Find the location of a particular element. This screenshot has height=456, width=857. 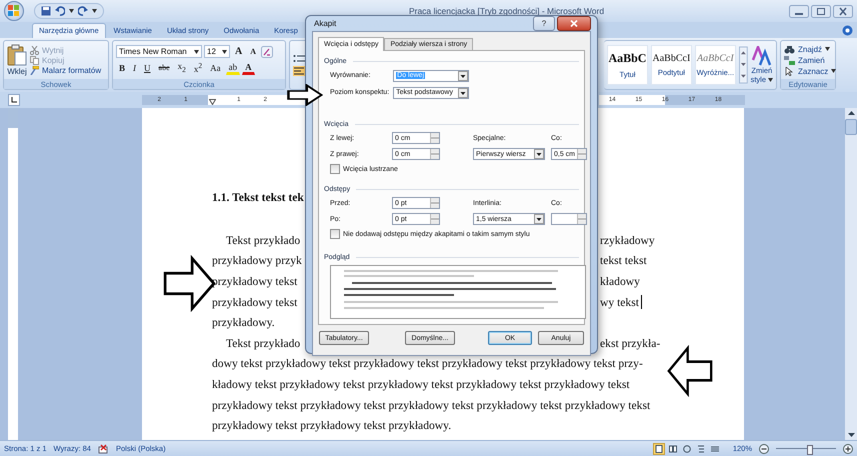

document-heading: 1.1. Tekst tekst tek is located at coordinates (258, 197).